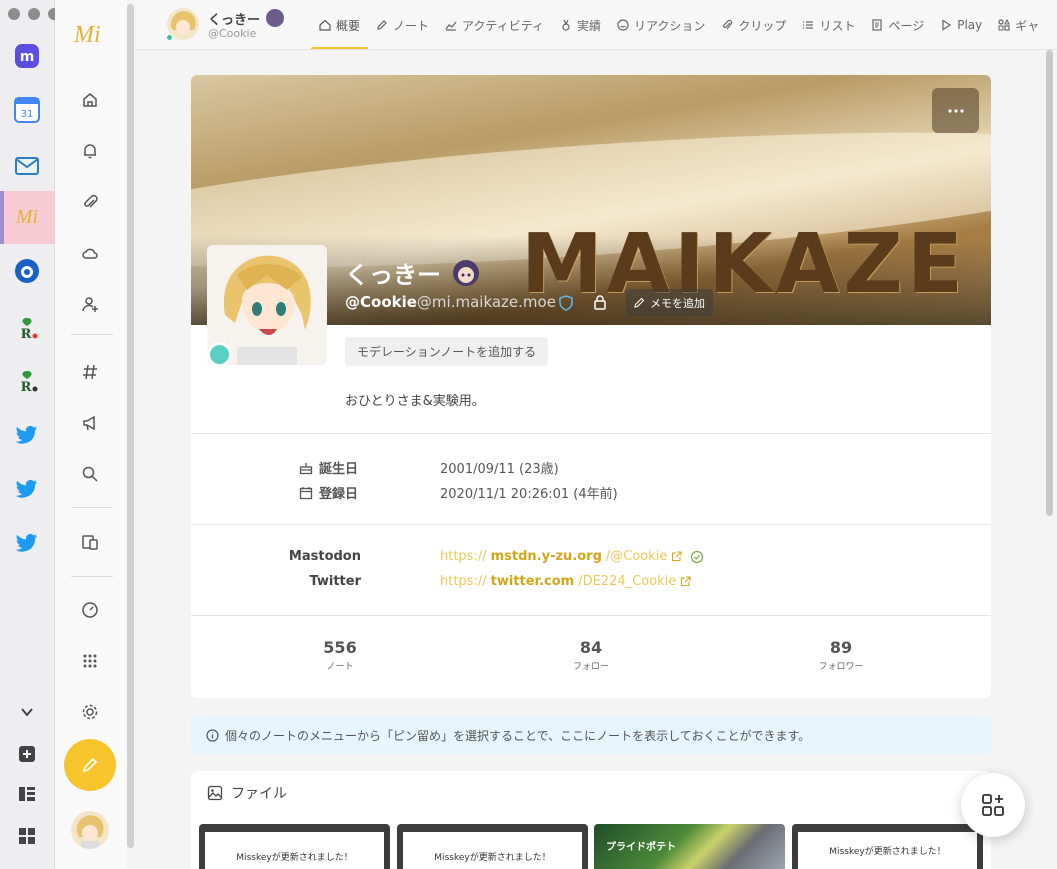 The width and height of the screenshot is (1057, 869). What do you see at coordinates (328, 492) in the screenshot?
I see `joined-label: 登録日` at bounding box center [328, 492].